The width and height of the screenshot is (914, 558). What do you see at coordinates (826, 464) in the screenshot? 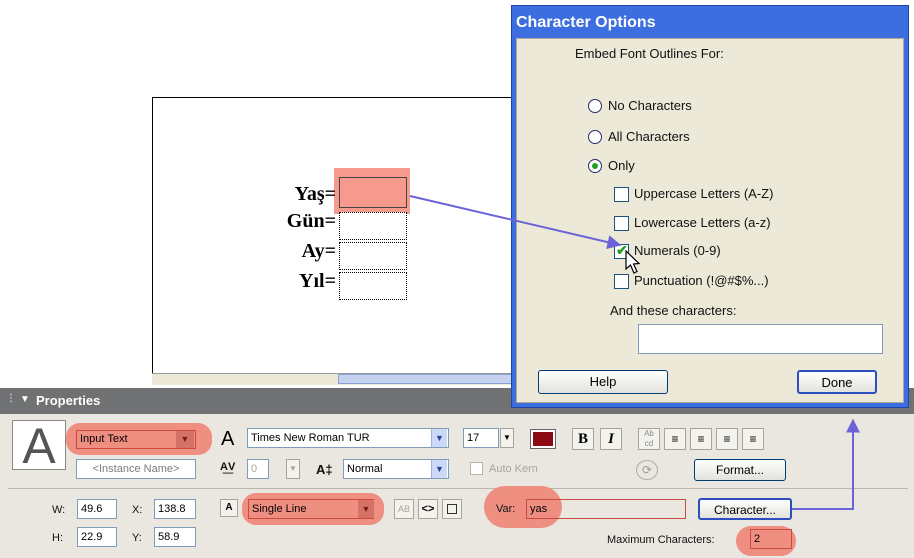
I see `arrow-character-to-dialog` at bounding box center [826, 464].